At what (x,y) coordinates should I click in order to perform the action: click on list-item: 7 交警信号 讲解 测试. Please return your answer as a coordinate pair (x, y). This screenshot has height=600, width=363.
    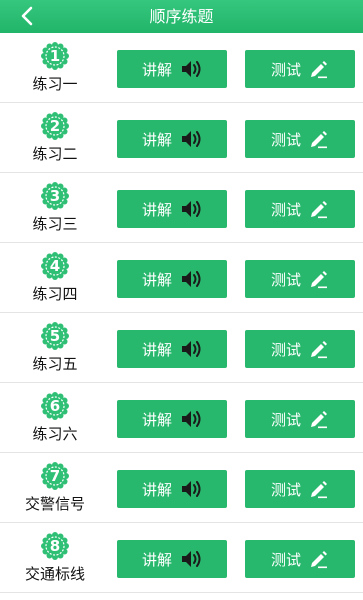
    Looking at the image, I should click on (181, 488).